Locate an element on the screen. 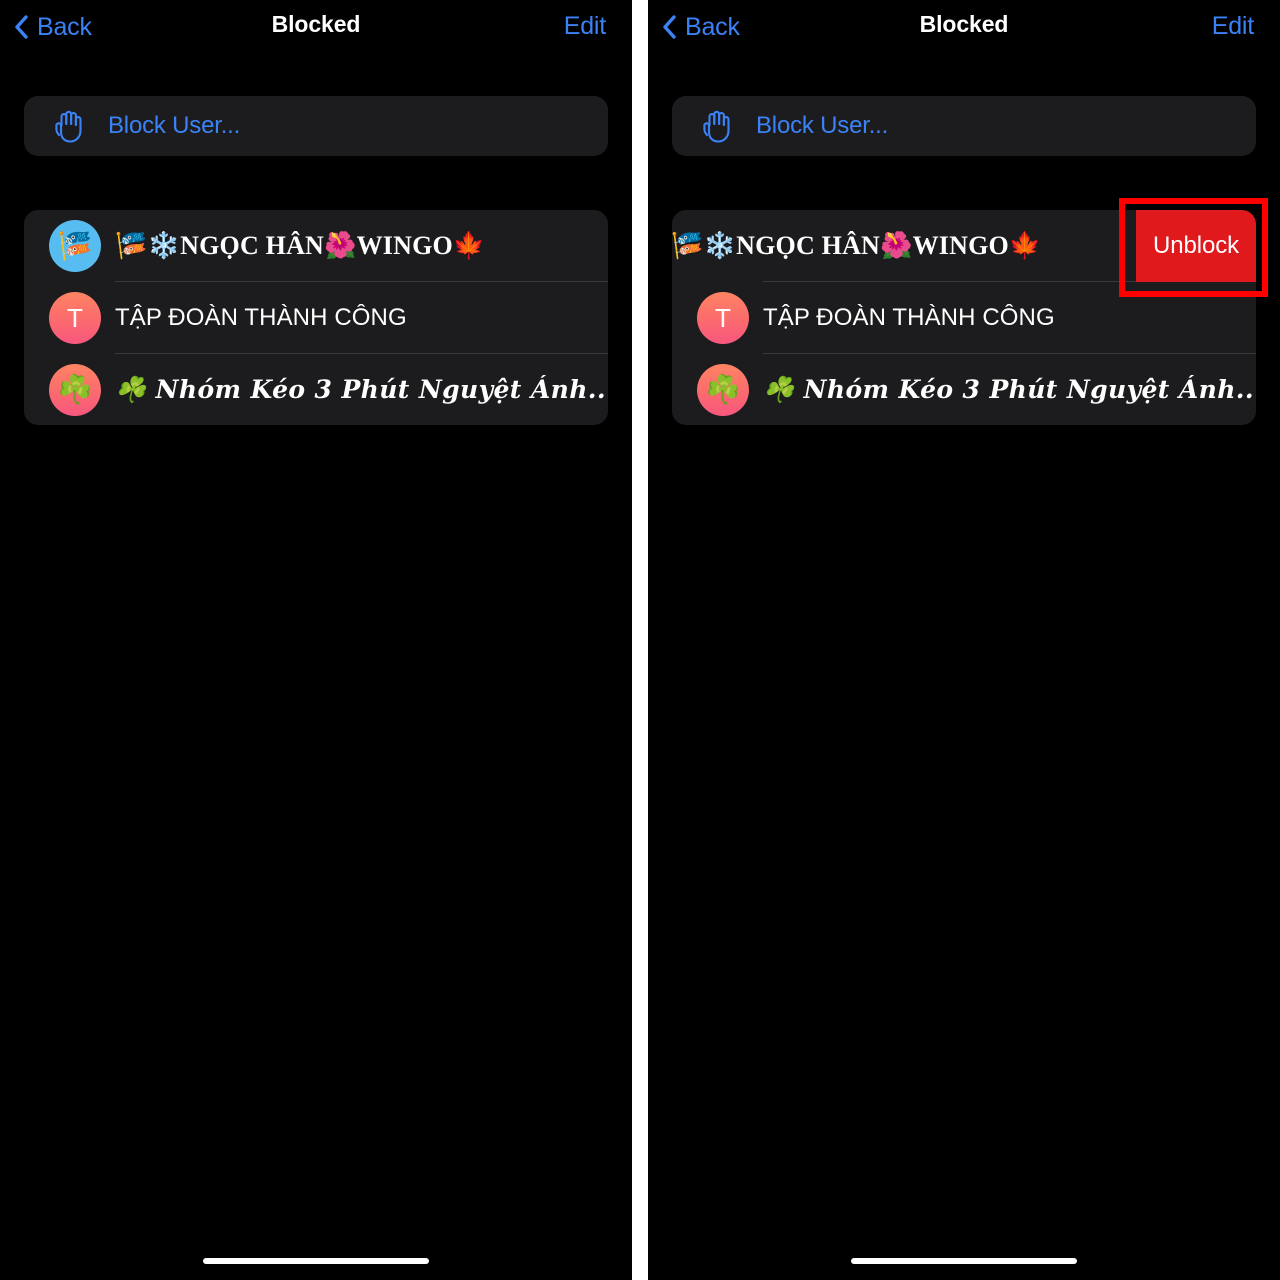  panel-divider is located at coordinates (640, 640).